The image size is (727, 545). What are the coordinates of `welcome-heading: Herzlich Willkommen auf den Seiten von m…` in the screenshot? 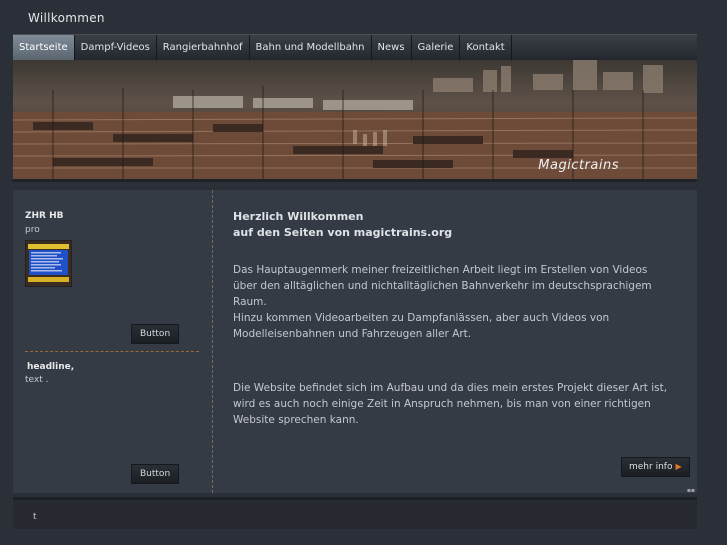 It's located at (342, 225).